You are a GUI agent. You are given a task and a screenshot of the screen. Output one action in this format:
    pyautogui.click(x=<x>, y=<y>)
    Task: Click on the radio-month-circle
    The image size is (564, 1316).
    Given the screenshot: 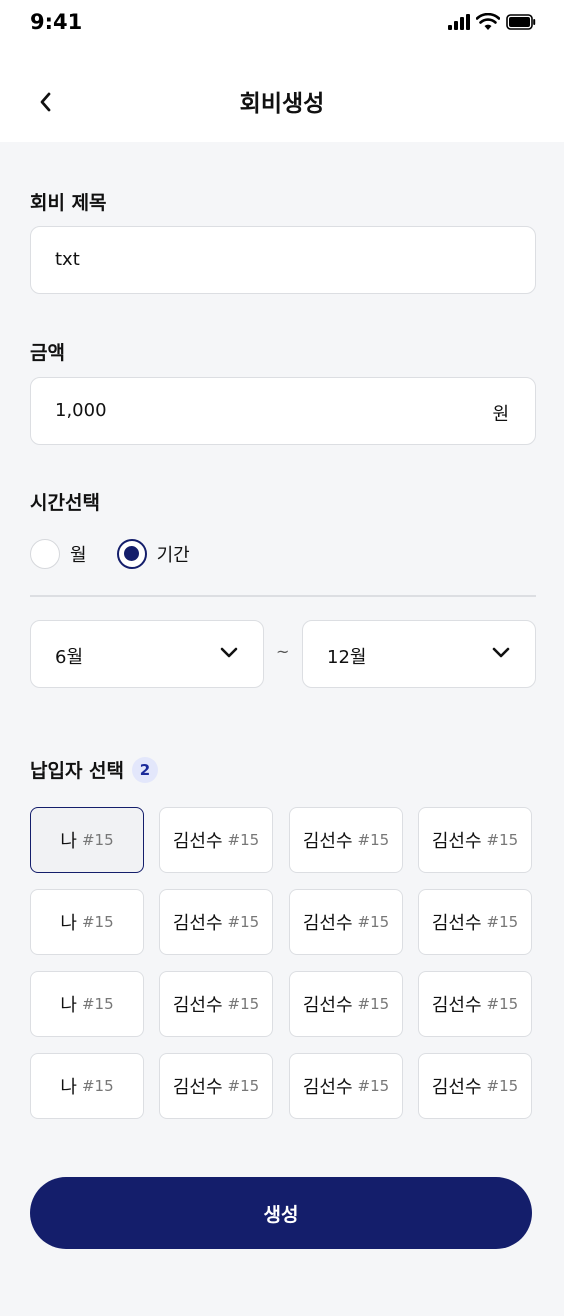 What is the action you would take?
    pyautogui.click(x=45, y=554)
    